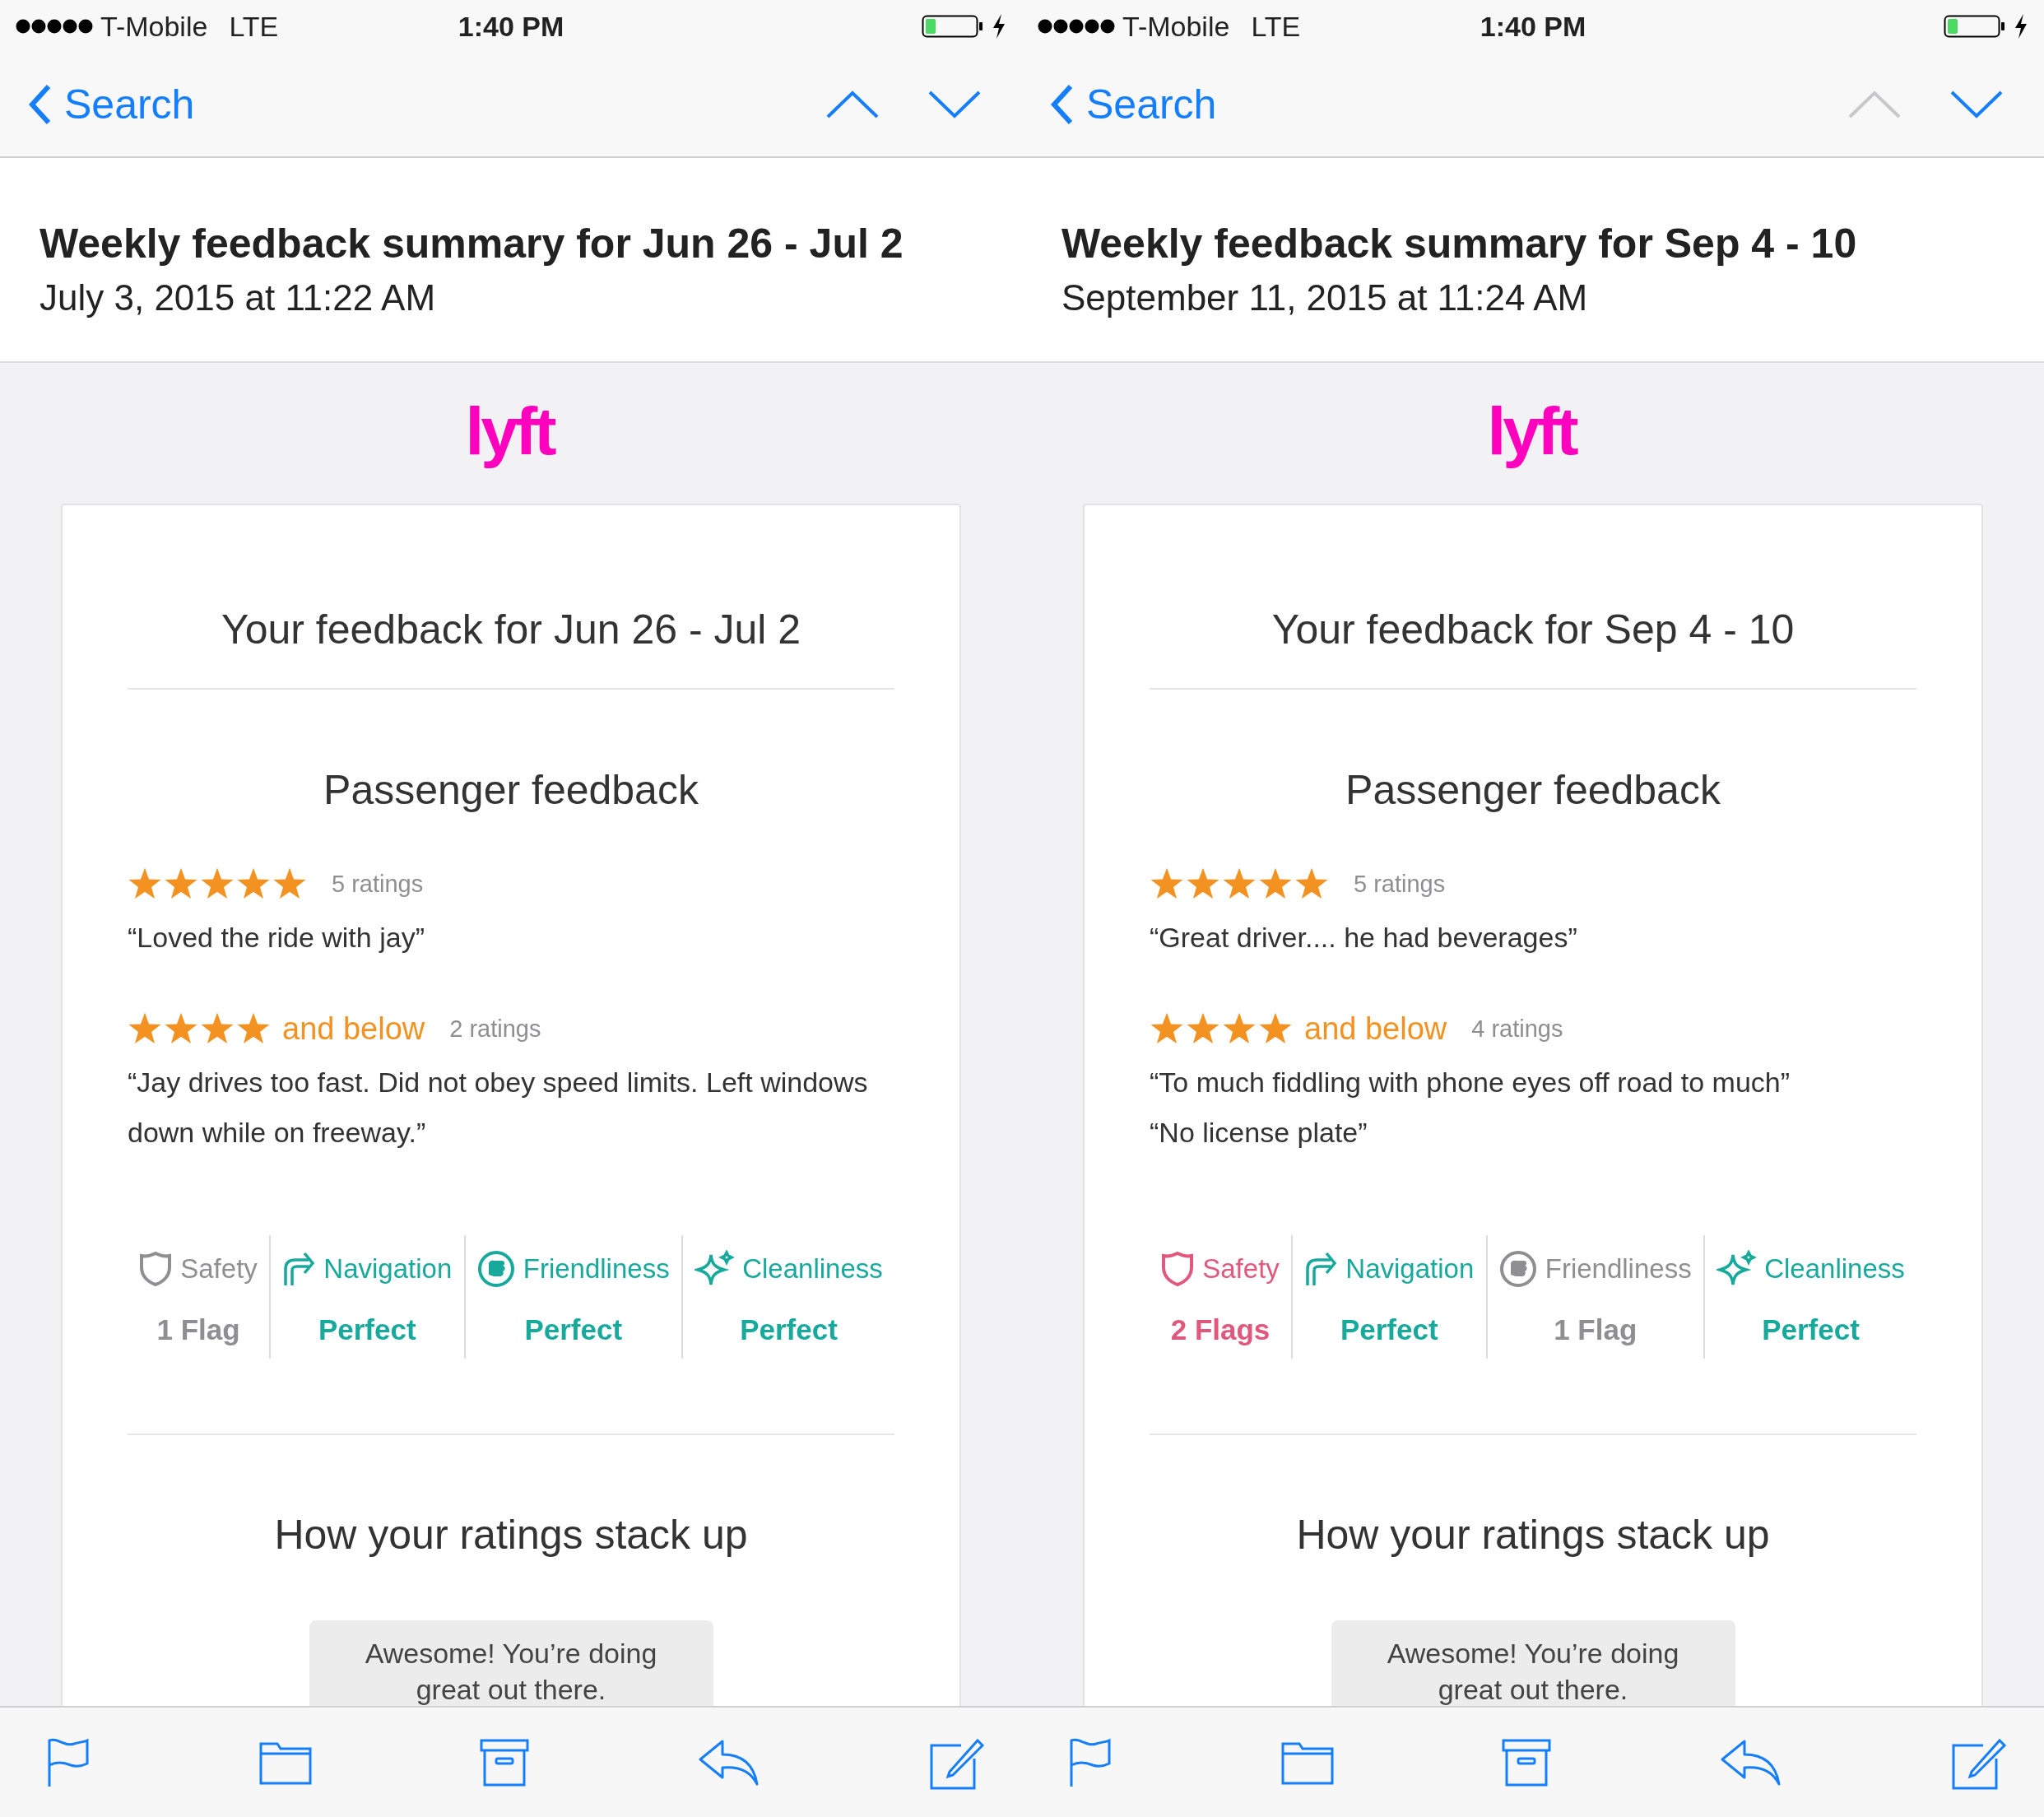 The height and width of the screenshot is (1817, 2044). Describe the element at coordinates (472, 244) in the screenshot. I see `email-subject: Weekly feedback summary for Jun 26 - Jul 2` at that location.